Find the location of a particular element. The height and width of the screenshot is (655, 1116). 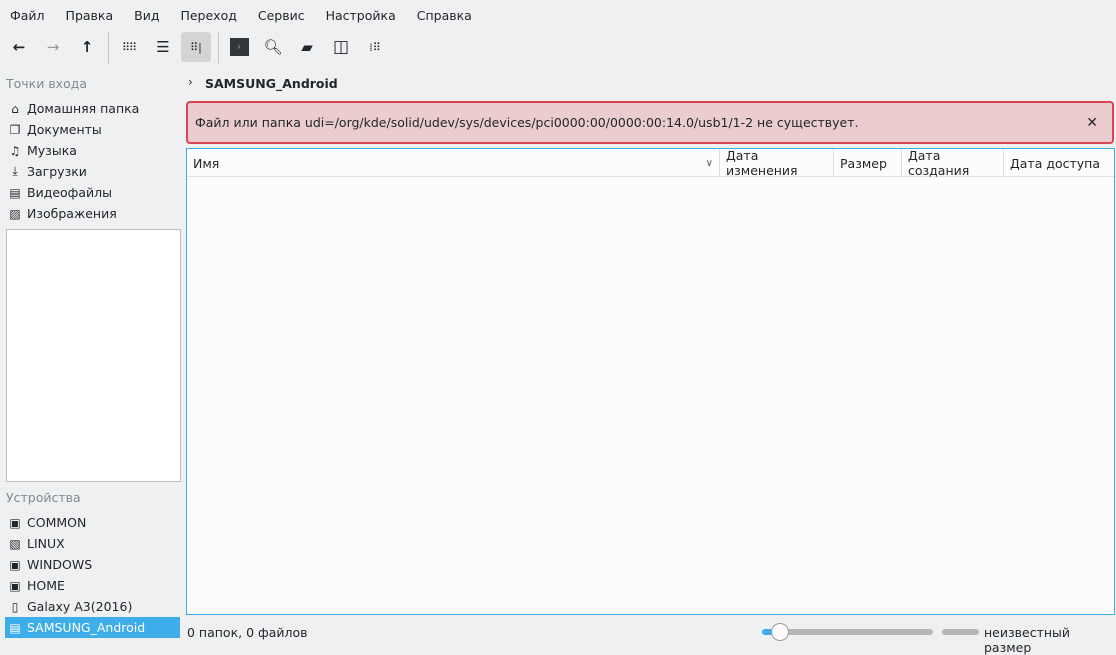

details-view-icon: ⠿| is located at coordinates (196, 47).